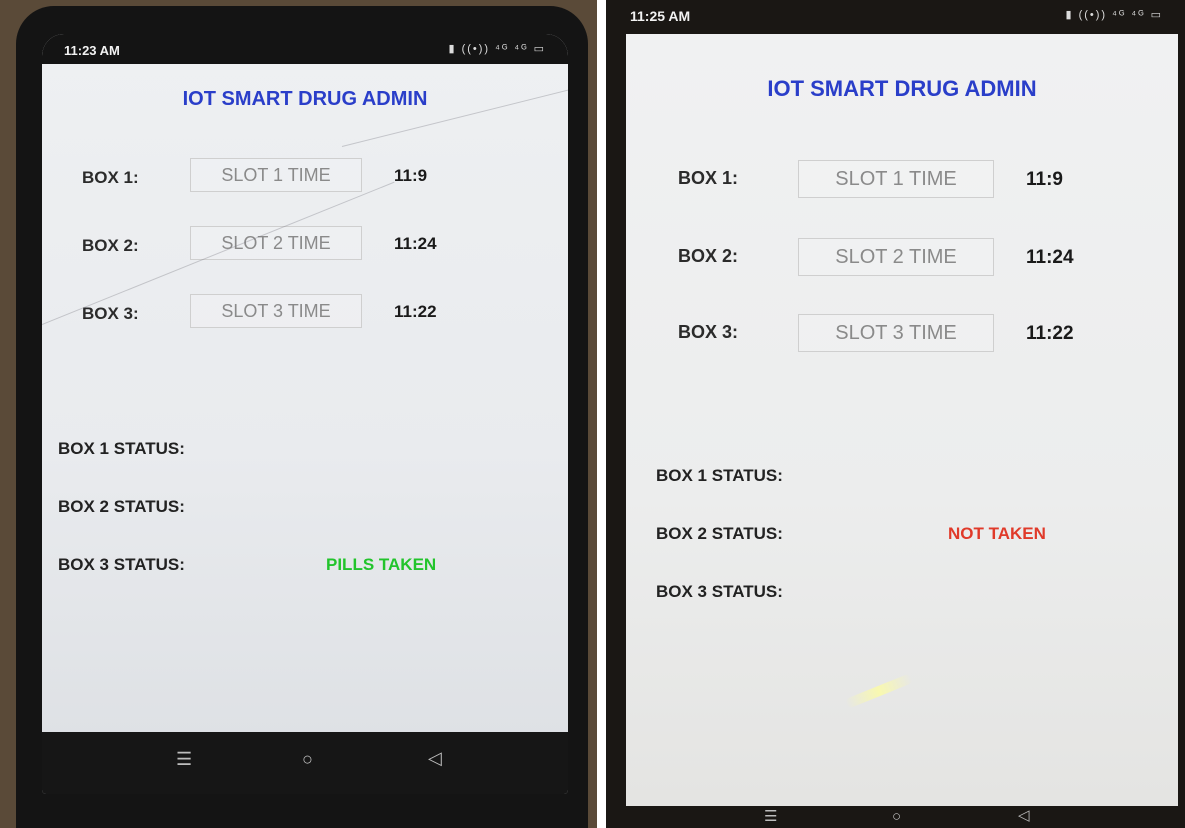 The image size is (1185, 828). Describe the element at coordinates (895, 17) in the screenshot. I see `status-bar: 11:25 AM ▮ ((•)) ⁴ᴳ ⁴ᴳ ▭` at that location.